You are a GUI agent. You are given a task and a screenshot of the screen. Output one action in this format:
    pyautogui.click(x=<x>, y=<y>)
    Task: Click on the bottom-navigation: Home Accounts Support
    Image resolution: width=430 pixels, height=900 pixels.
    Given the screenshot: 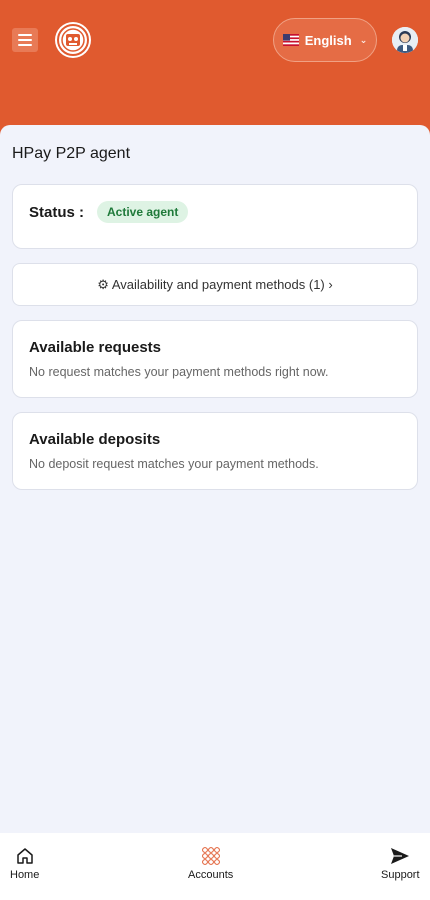 What is the action you would take?
    pyautogui.click(x=215, y=866)
    